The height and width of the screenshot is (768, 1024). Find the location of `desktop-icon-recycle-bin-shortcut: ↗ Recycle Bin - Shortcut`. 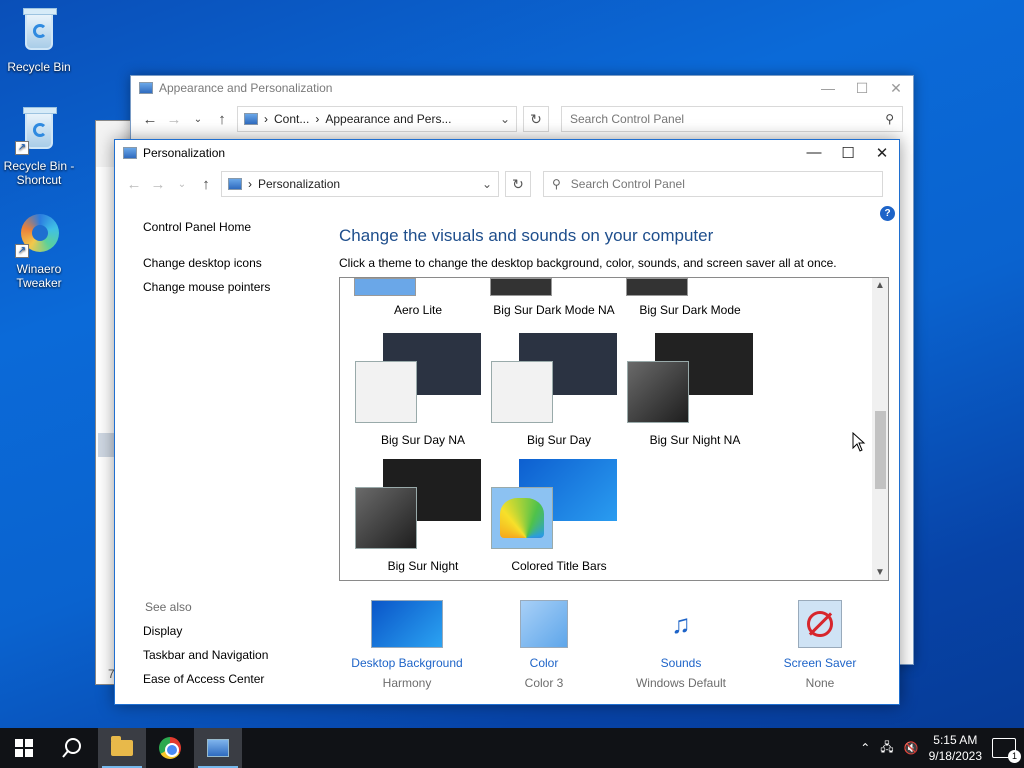

desktop-icon-recycle-bin-shortcut: ↗ Recycle Bin - Shortcut is located at coordinates (39, 147).